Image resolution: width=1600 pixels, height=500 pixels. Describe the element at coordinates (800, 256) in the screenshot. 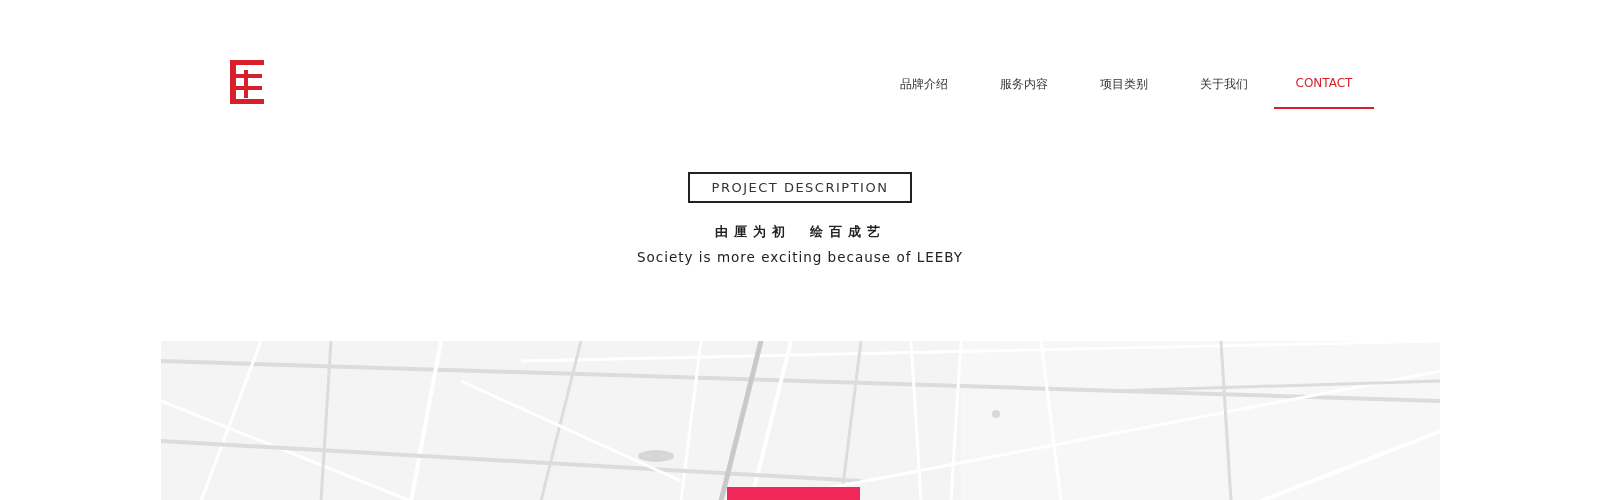

I see `subtitle: Society is more exciting because of LEEBY` at that location.